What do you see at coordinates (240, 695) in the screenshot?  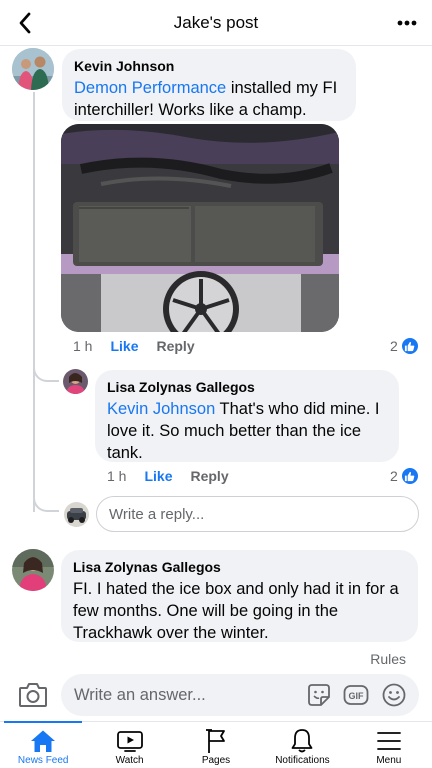 I see `answer-input: Write an answer... GIF` at bounding box center [240, 695].